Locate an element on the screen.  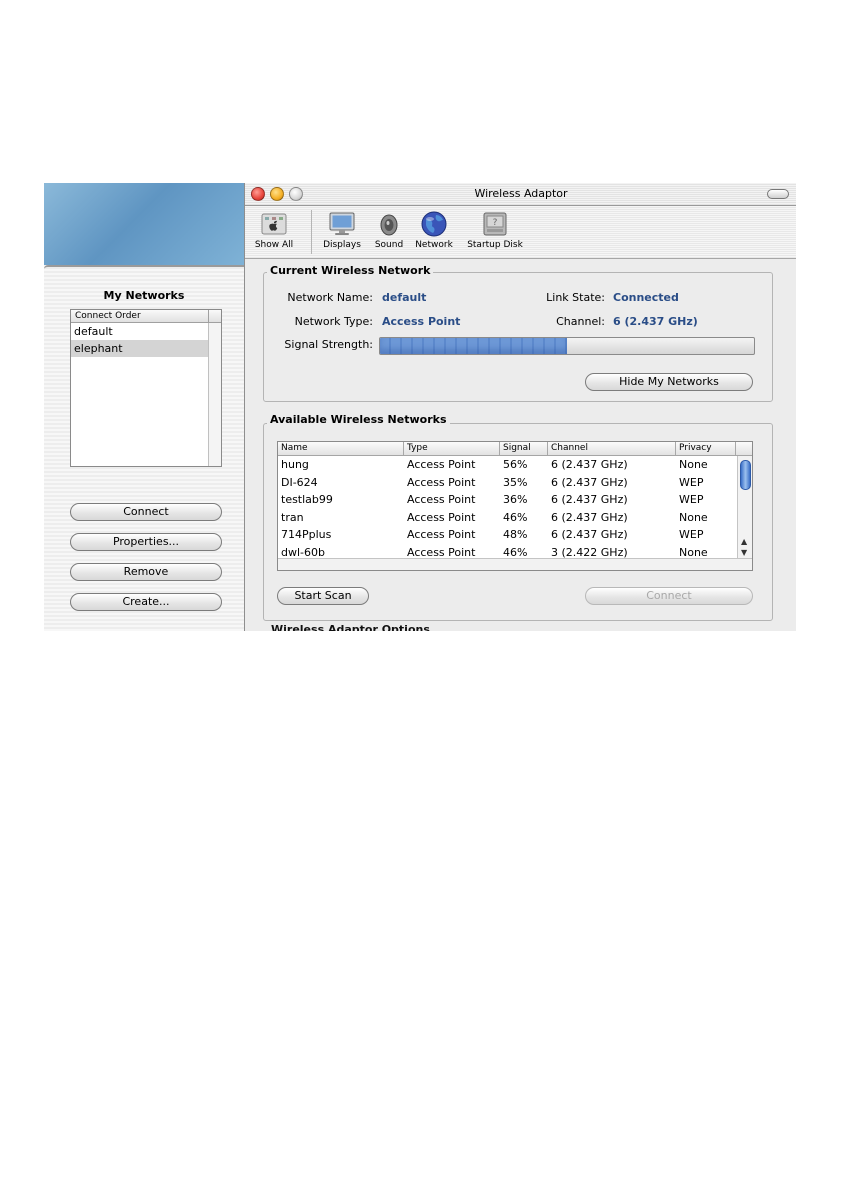
table-row: testlab99 Access Point 36% 6 (2.437 GHz) WEP is located at coordinates (515, 500).